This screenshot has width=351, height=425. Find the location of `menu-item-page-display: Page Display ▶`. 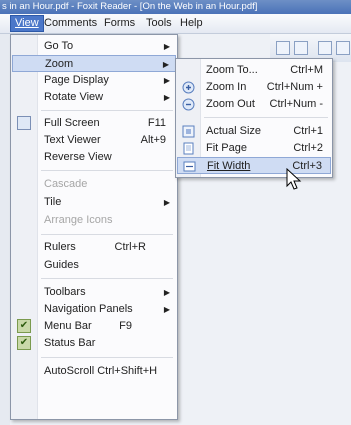

menu-item-page-display: Page Display ▶ is located at coordinates (94, 80).